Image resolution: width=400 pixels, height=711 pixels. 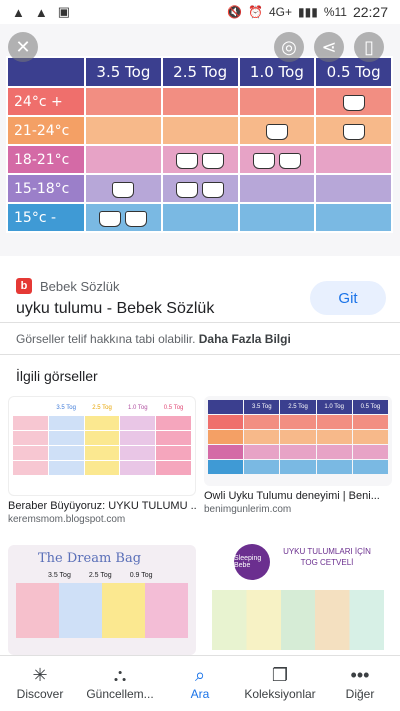 What do you see at coordinates (235, 12) in the screenshot?
I see `mute-icon: 🔇` at bounding box center [235, 12].